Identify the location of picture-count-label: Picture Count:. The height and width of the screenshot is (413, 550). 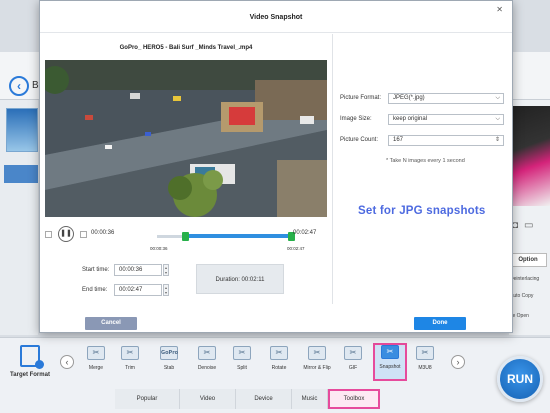
(359, 140).